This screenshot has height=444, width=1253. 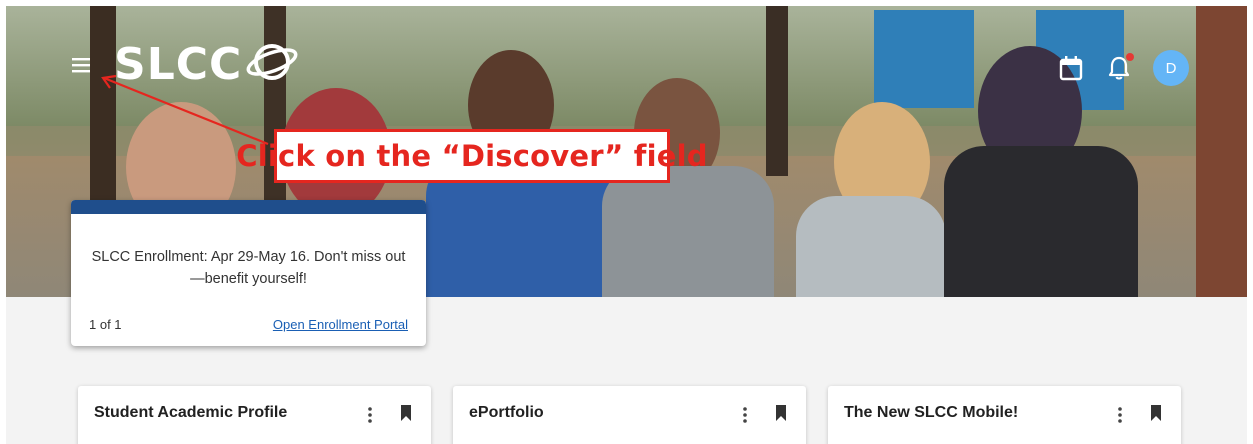 What do you see at coordinates (191, 412) in the screenshot?
I see `card-title: Student Academic Profile` at bounding box center [191, 412].